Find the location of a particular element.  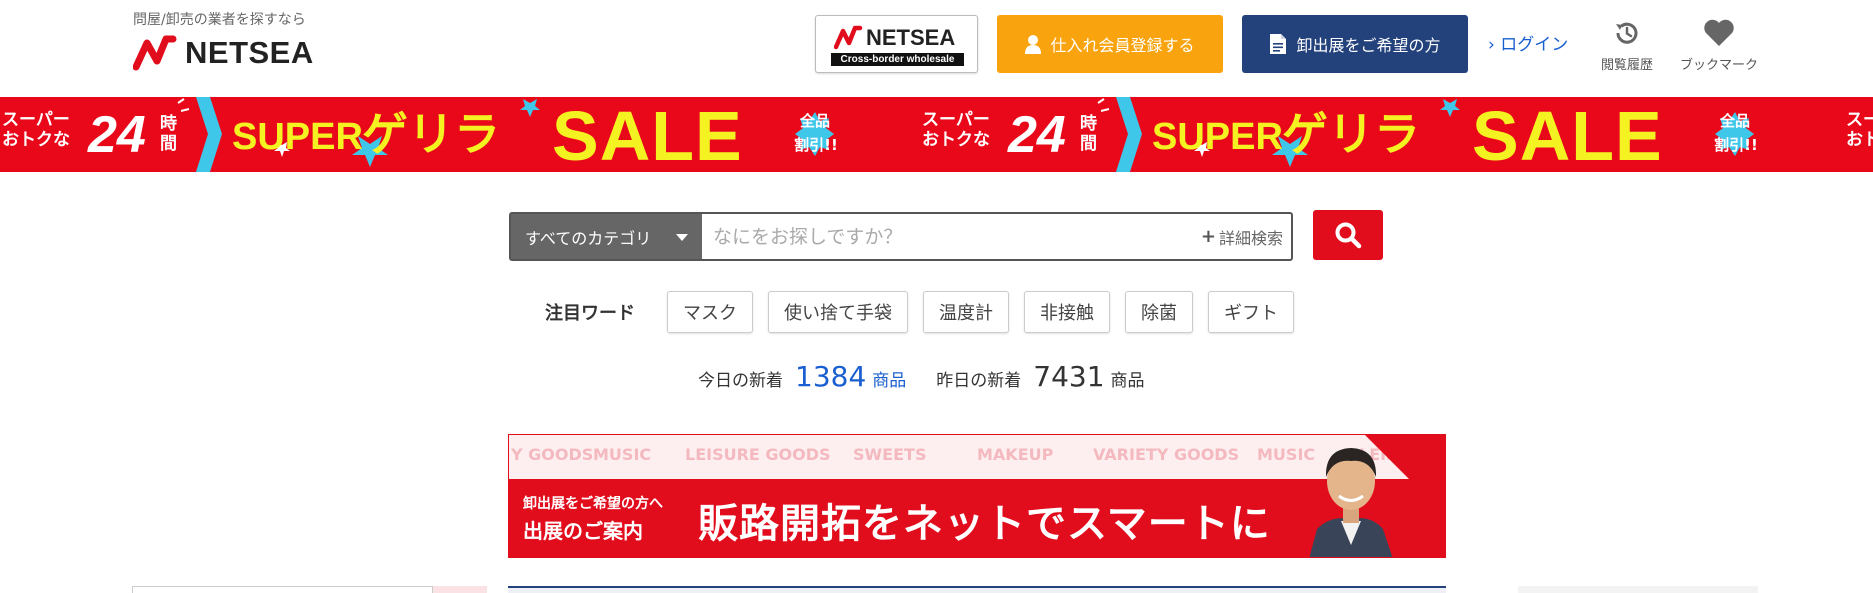

sale-lead-partial: スーパー おトクな is located at coordinates (1859, 130).